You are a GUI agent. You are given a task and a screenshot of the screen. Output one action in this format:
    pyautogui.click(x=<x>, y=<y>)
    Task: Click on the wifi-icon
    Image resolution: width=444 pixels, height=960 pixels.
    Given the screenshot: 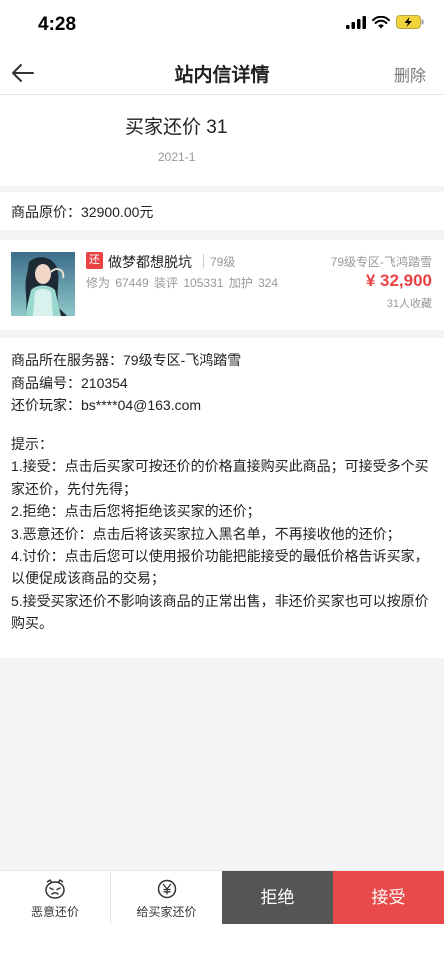 What is the action you would take?
    pyautogui.click(x=381, y=21)
    